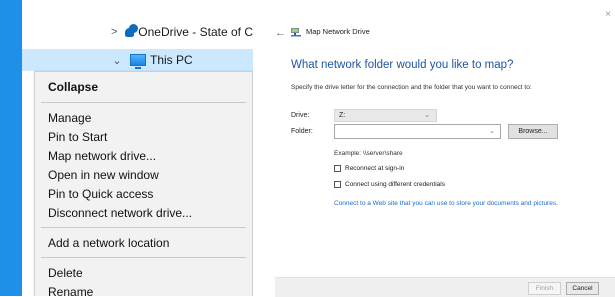 This screenshot has height=297, width=615. Describe the element at coordinates (445, 287) in the screenshot. I see `dialog-footer: Finish Cancel` at that location.